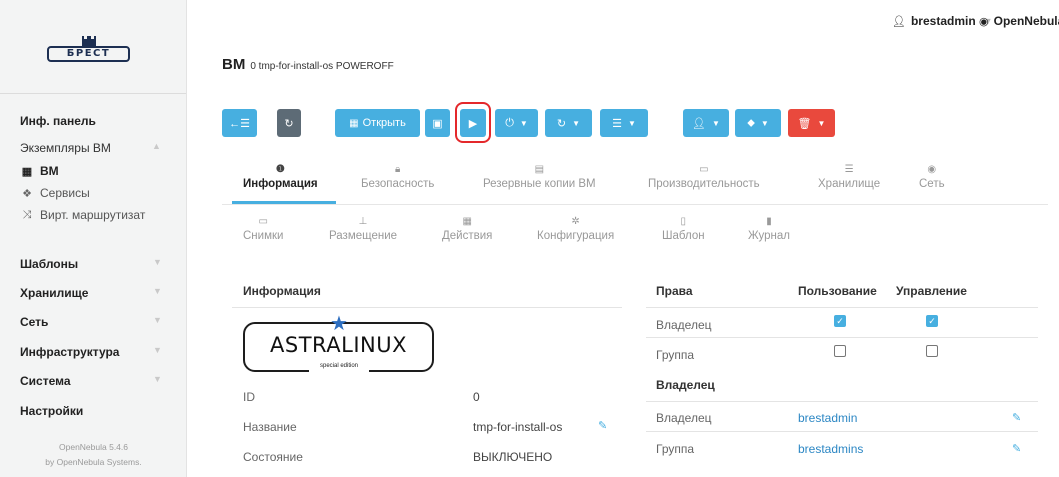  Describe the element at coordinates (518, 427) in the screenshot. I see `info-value-name: tmp-for-install-os` at that location.